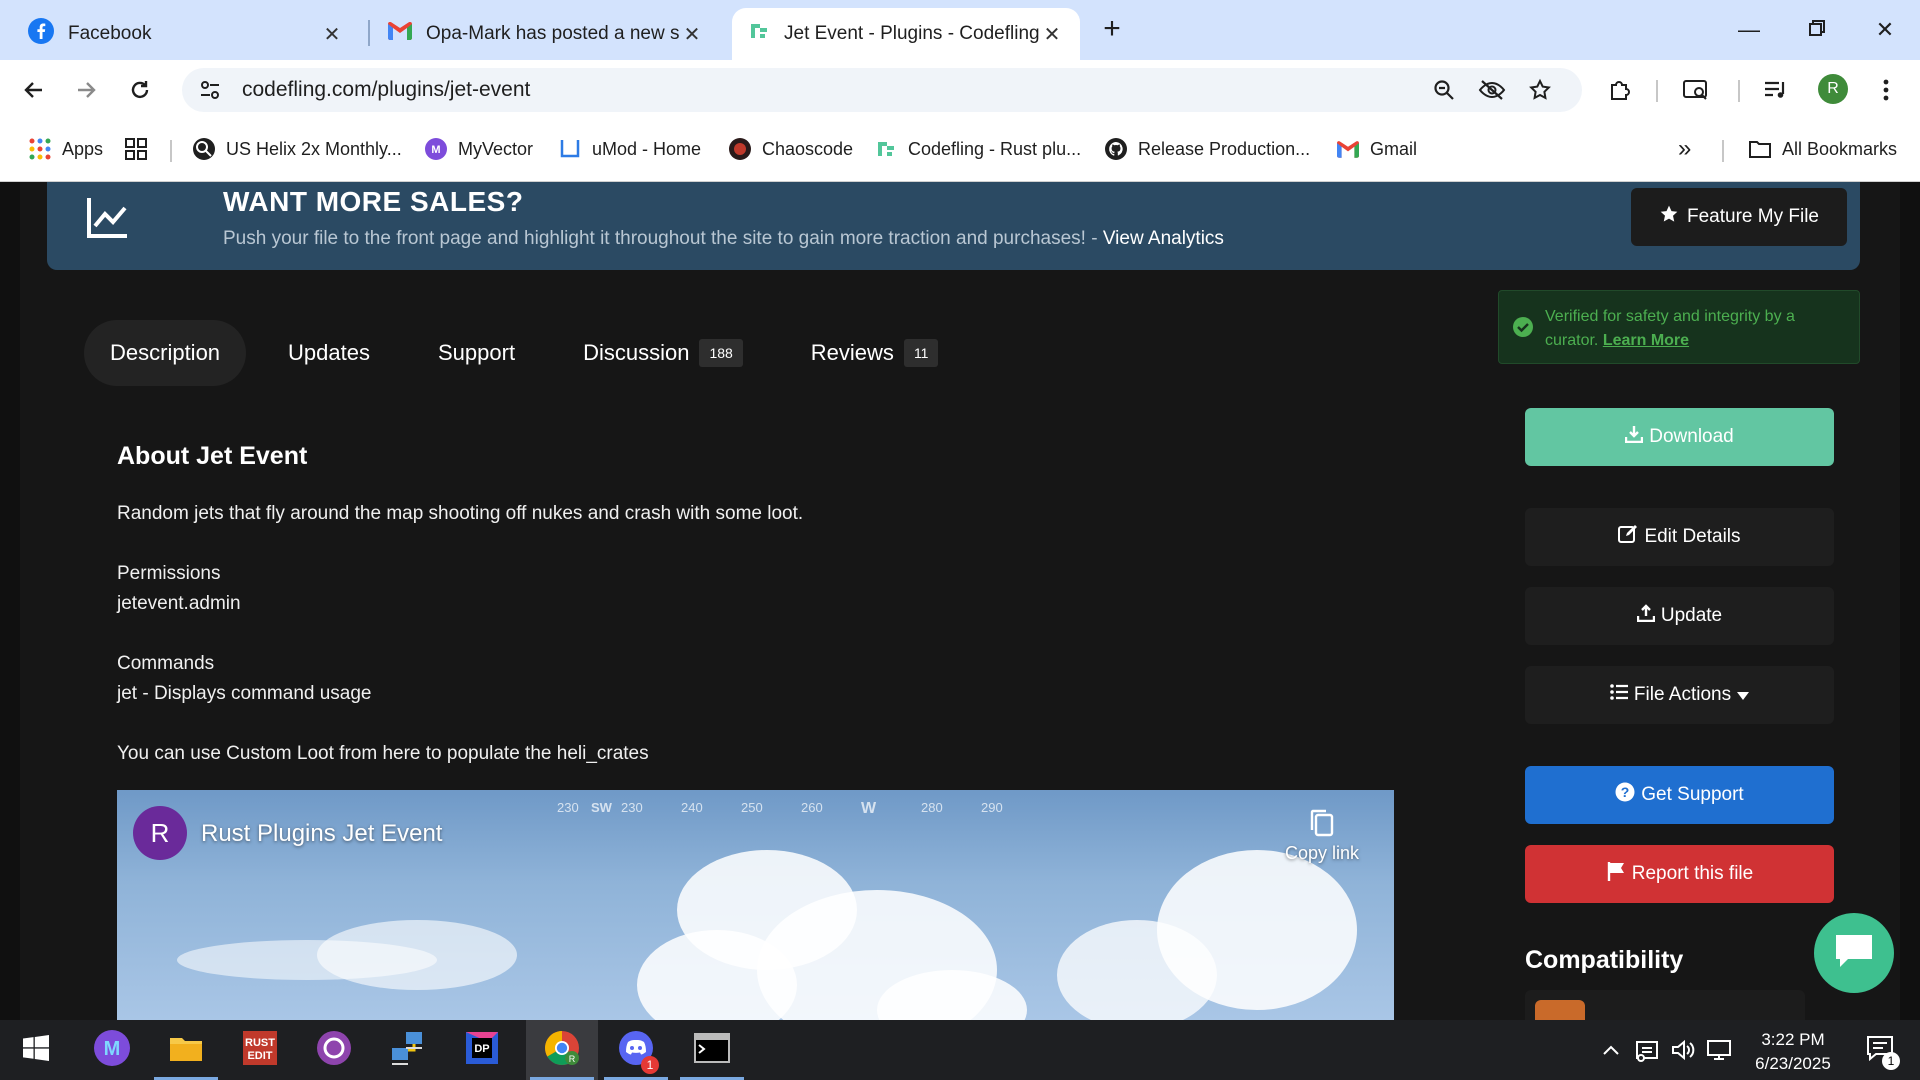  What do you see at coordinates (1163, 238) in the screenshot?
I see `view-analytics-link: View Analytics` at bounding box center [1163, 238].